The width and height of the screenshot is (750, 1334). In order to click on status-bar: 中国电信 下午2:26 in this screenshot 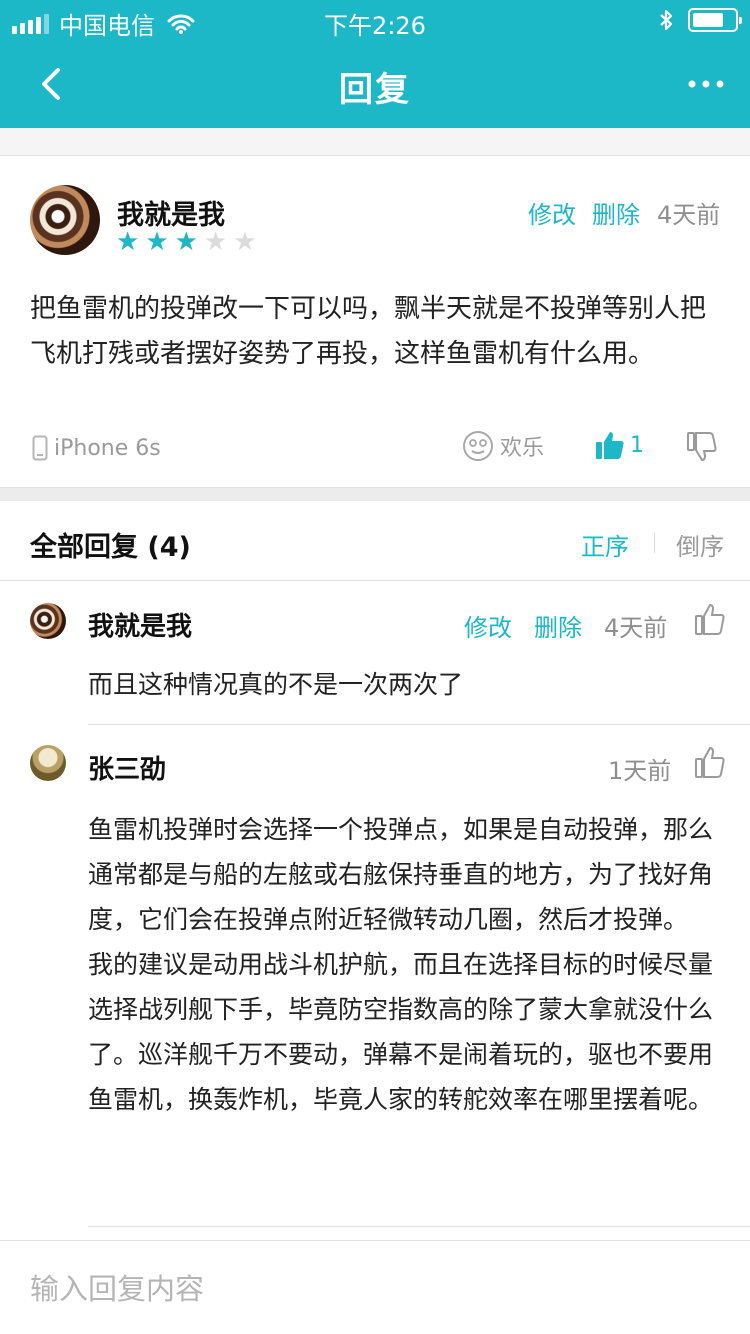, I will do `click(375, 20)`.